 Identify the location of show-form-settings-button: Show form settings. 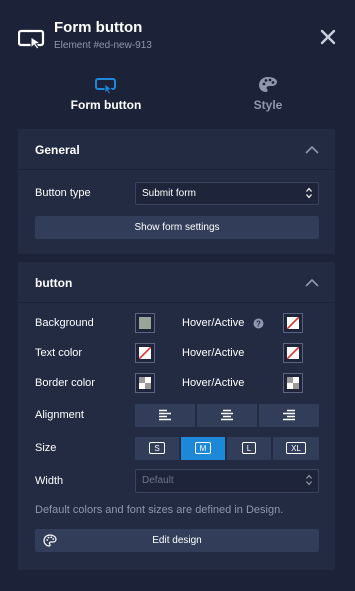
(177, 227).